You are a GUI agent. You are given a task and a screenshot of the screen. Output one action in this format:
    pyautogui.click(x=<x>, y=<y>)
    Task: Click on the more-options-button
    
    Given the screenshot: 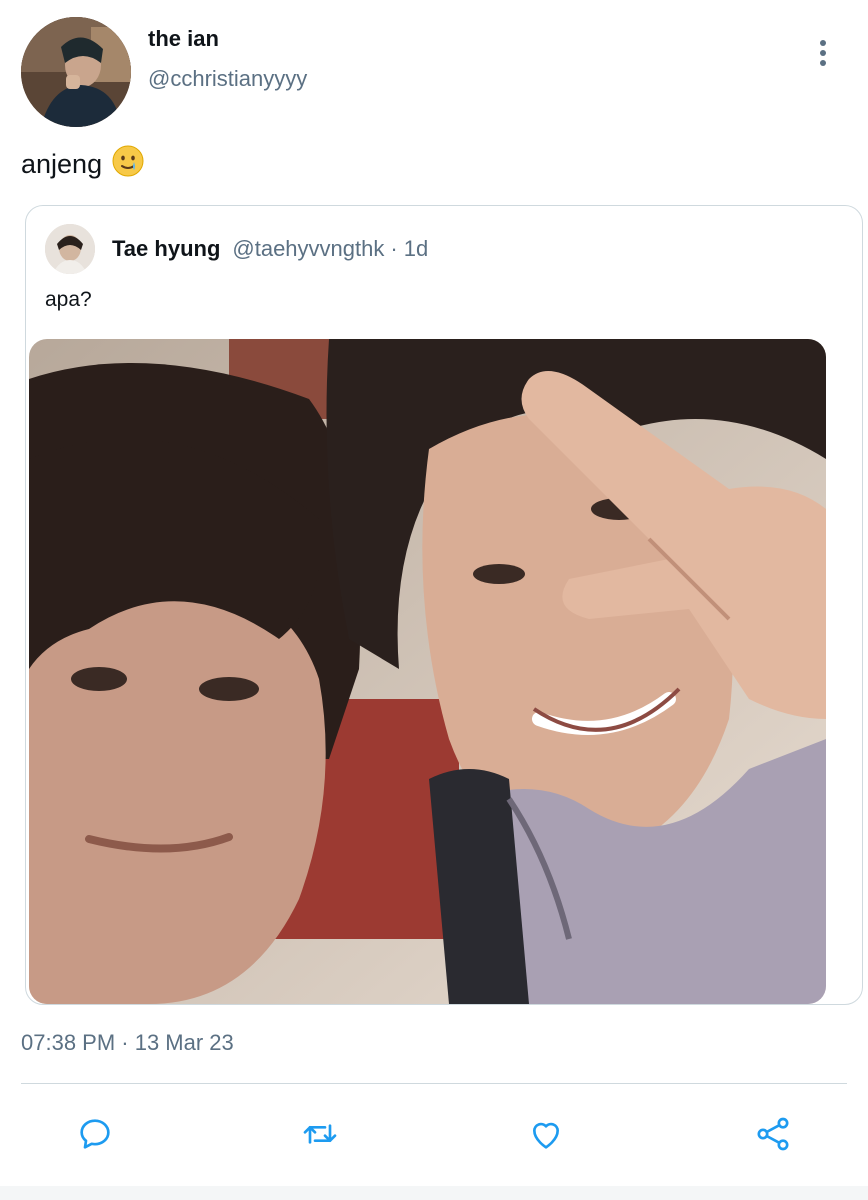 What is the action you would take?
    pyautogui.click(x=823, y=53)
    